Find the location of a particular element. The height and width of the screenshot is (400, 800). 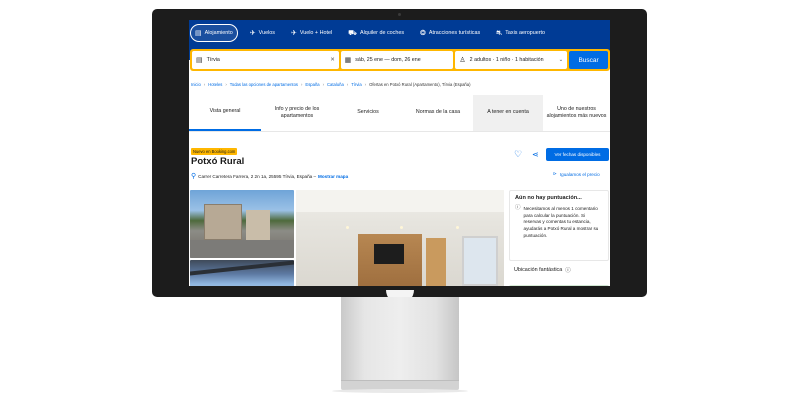

photo-exterior is located at coordinates (242, 224).